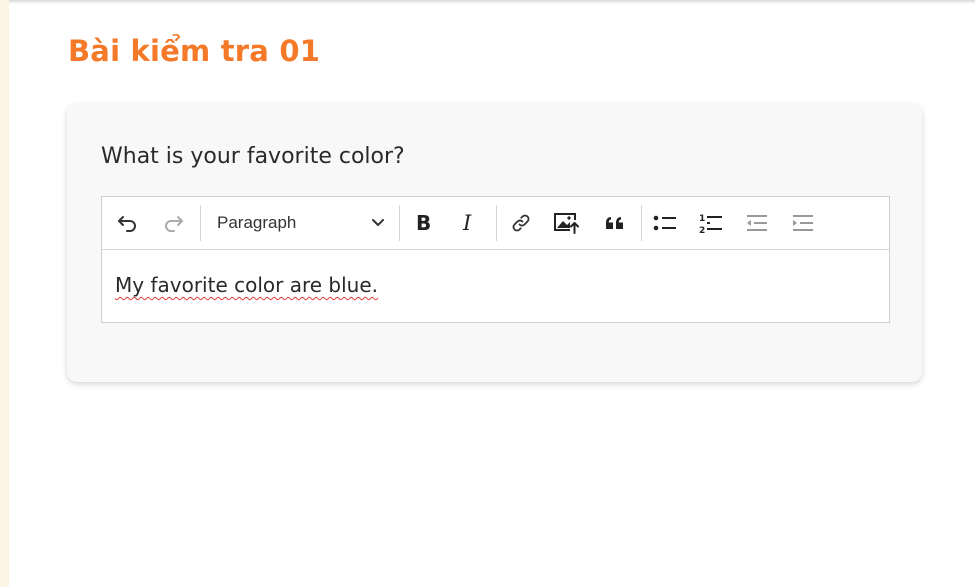  I want to click on indent-icon, so click(803, 223).